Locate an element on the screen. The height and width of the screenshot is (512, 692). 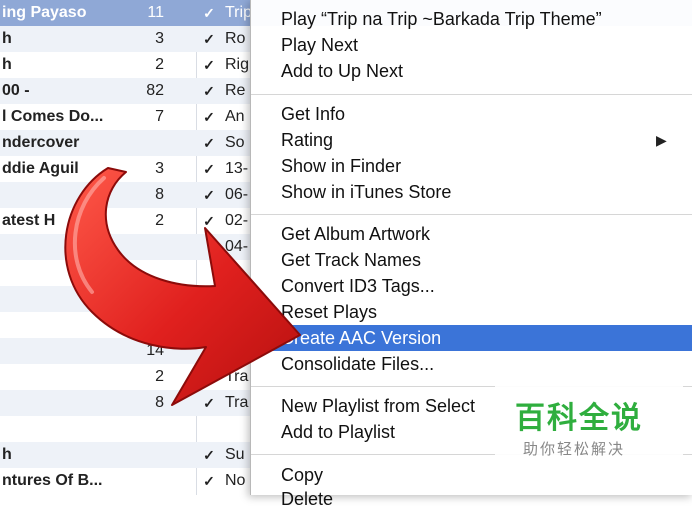
menu-item-label: Copy is located at coordinates (302, 475).